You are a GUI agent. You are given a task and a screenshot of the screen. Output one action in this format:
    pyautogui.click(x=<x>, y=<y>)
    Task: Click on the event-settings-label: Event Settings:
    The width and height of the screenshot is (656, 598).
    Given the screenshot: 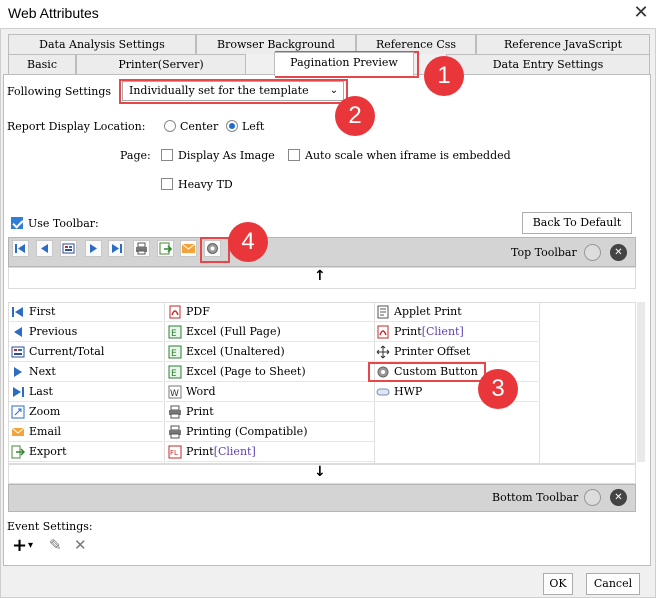 What is the action you would take?
    pyautogui.click(x=50, y=526)
    